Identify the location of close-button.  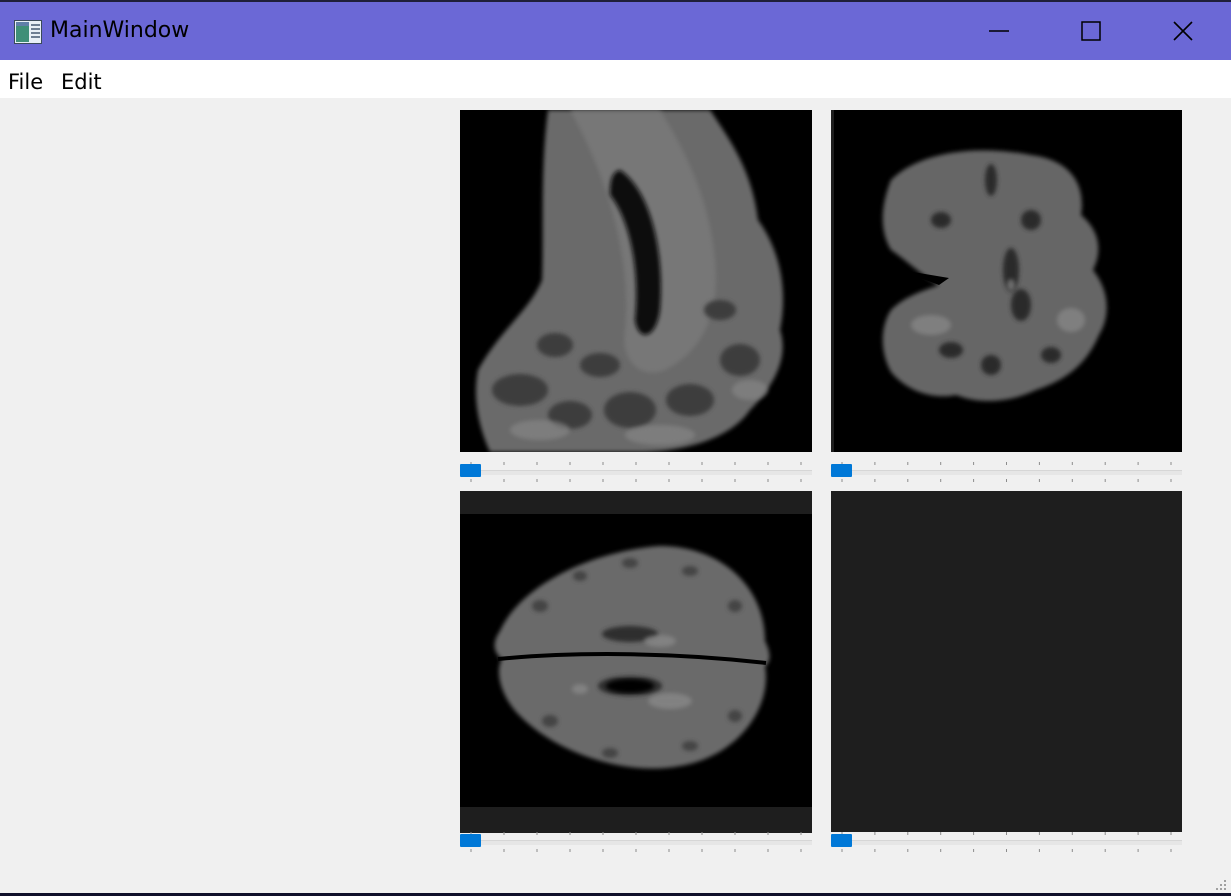
(1183, 31).